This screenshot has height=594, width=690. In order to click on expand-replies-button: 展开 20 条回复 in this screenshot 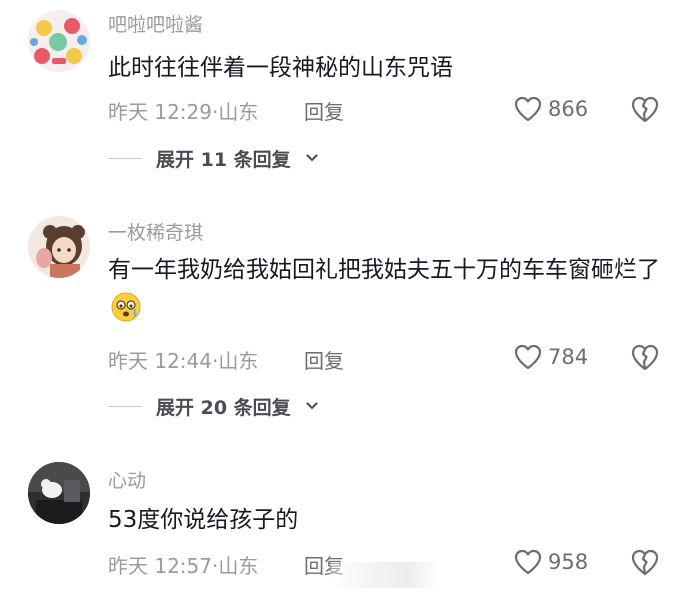, I will do `click(213, 406)`.